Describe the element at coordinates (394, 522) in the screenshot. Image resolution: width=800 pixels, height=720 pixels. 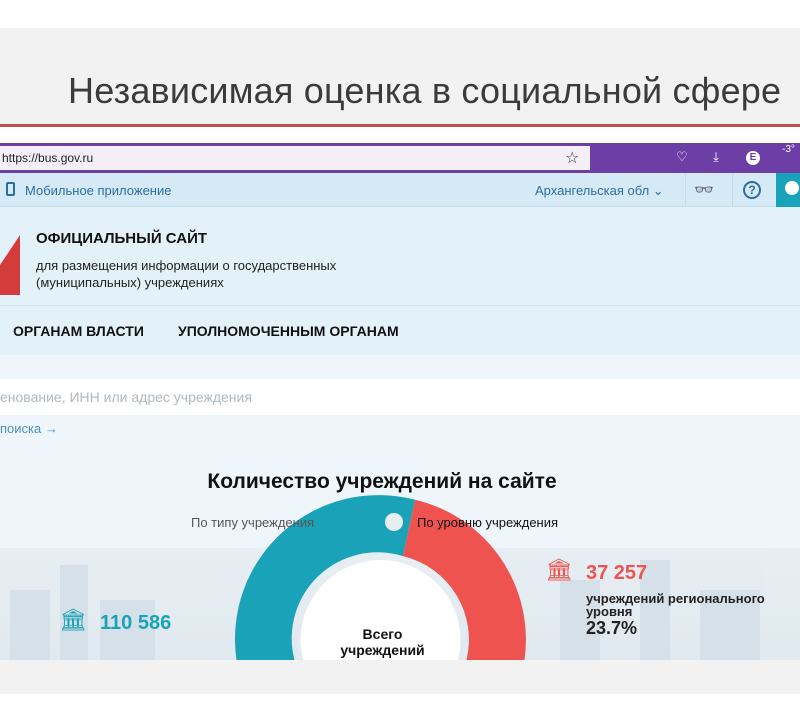
I see `toggle-knob` at that location.